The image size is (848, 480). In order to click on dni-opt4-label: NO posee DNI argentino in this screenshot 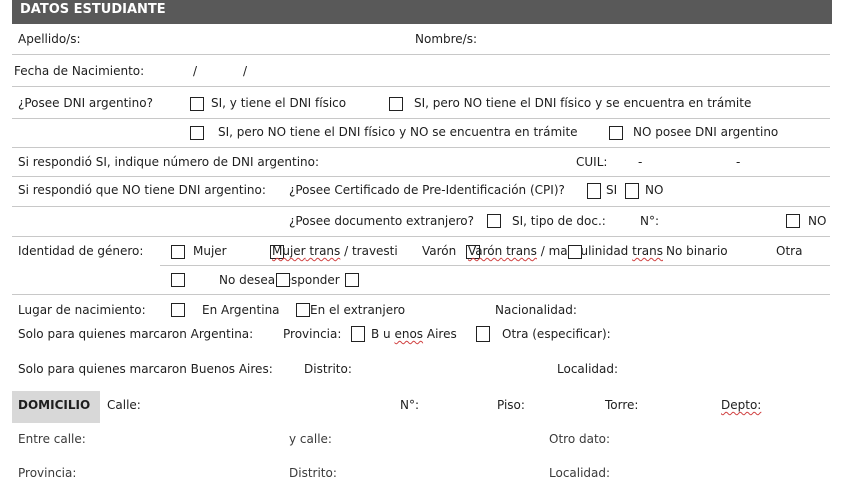, I will do `click(706, 132)`.